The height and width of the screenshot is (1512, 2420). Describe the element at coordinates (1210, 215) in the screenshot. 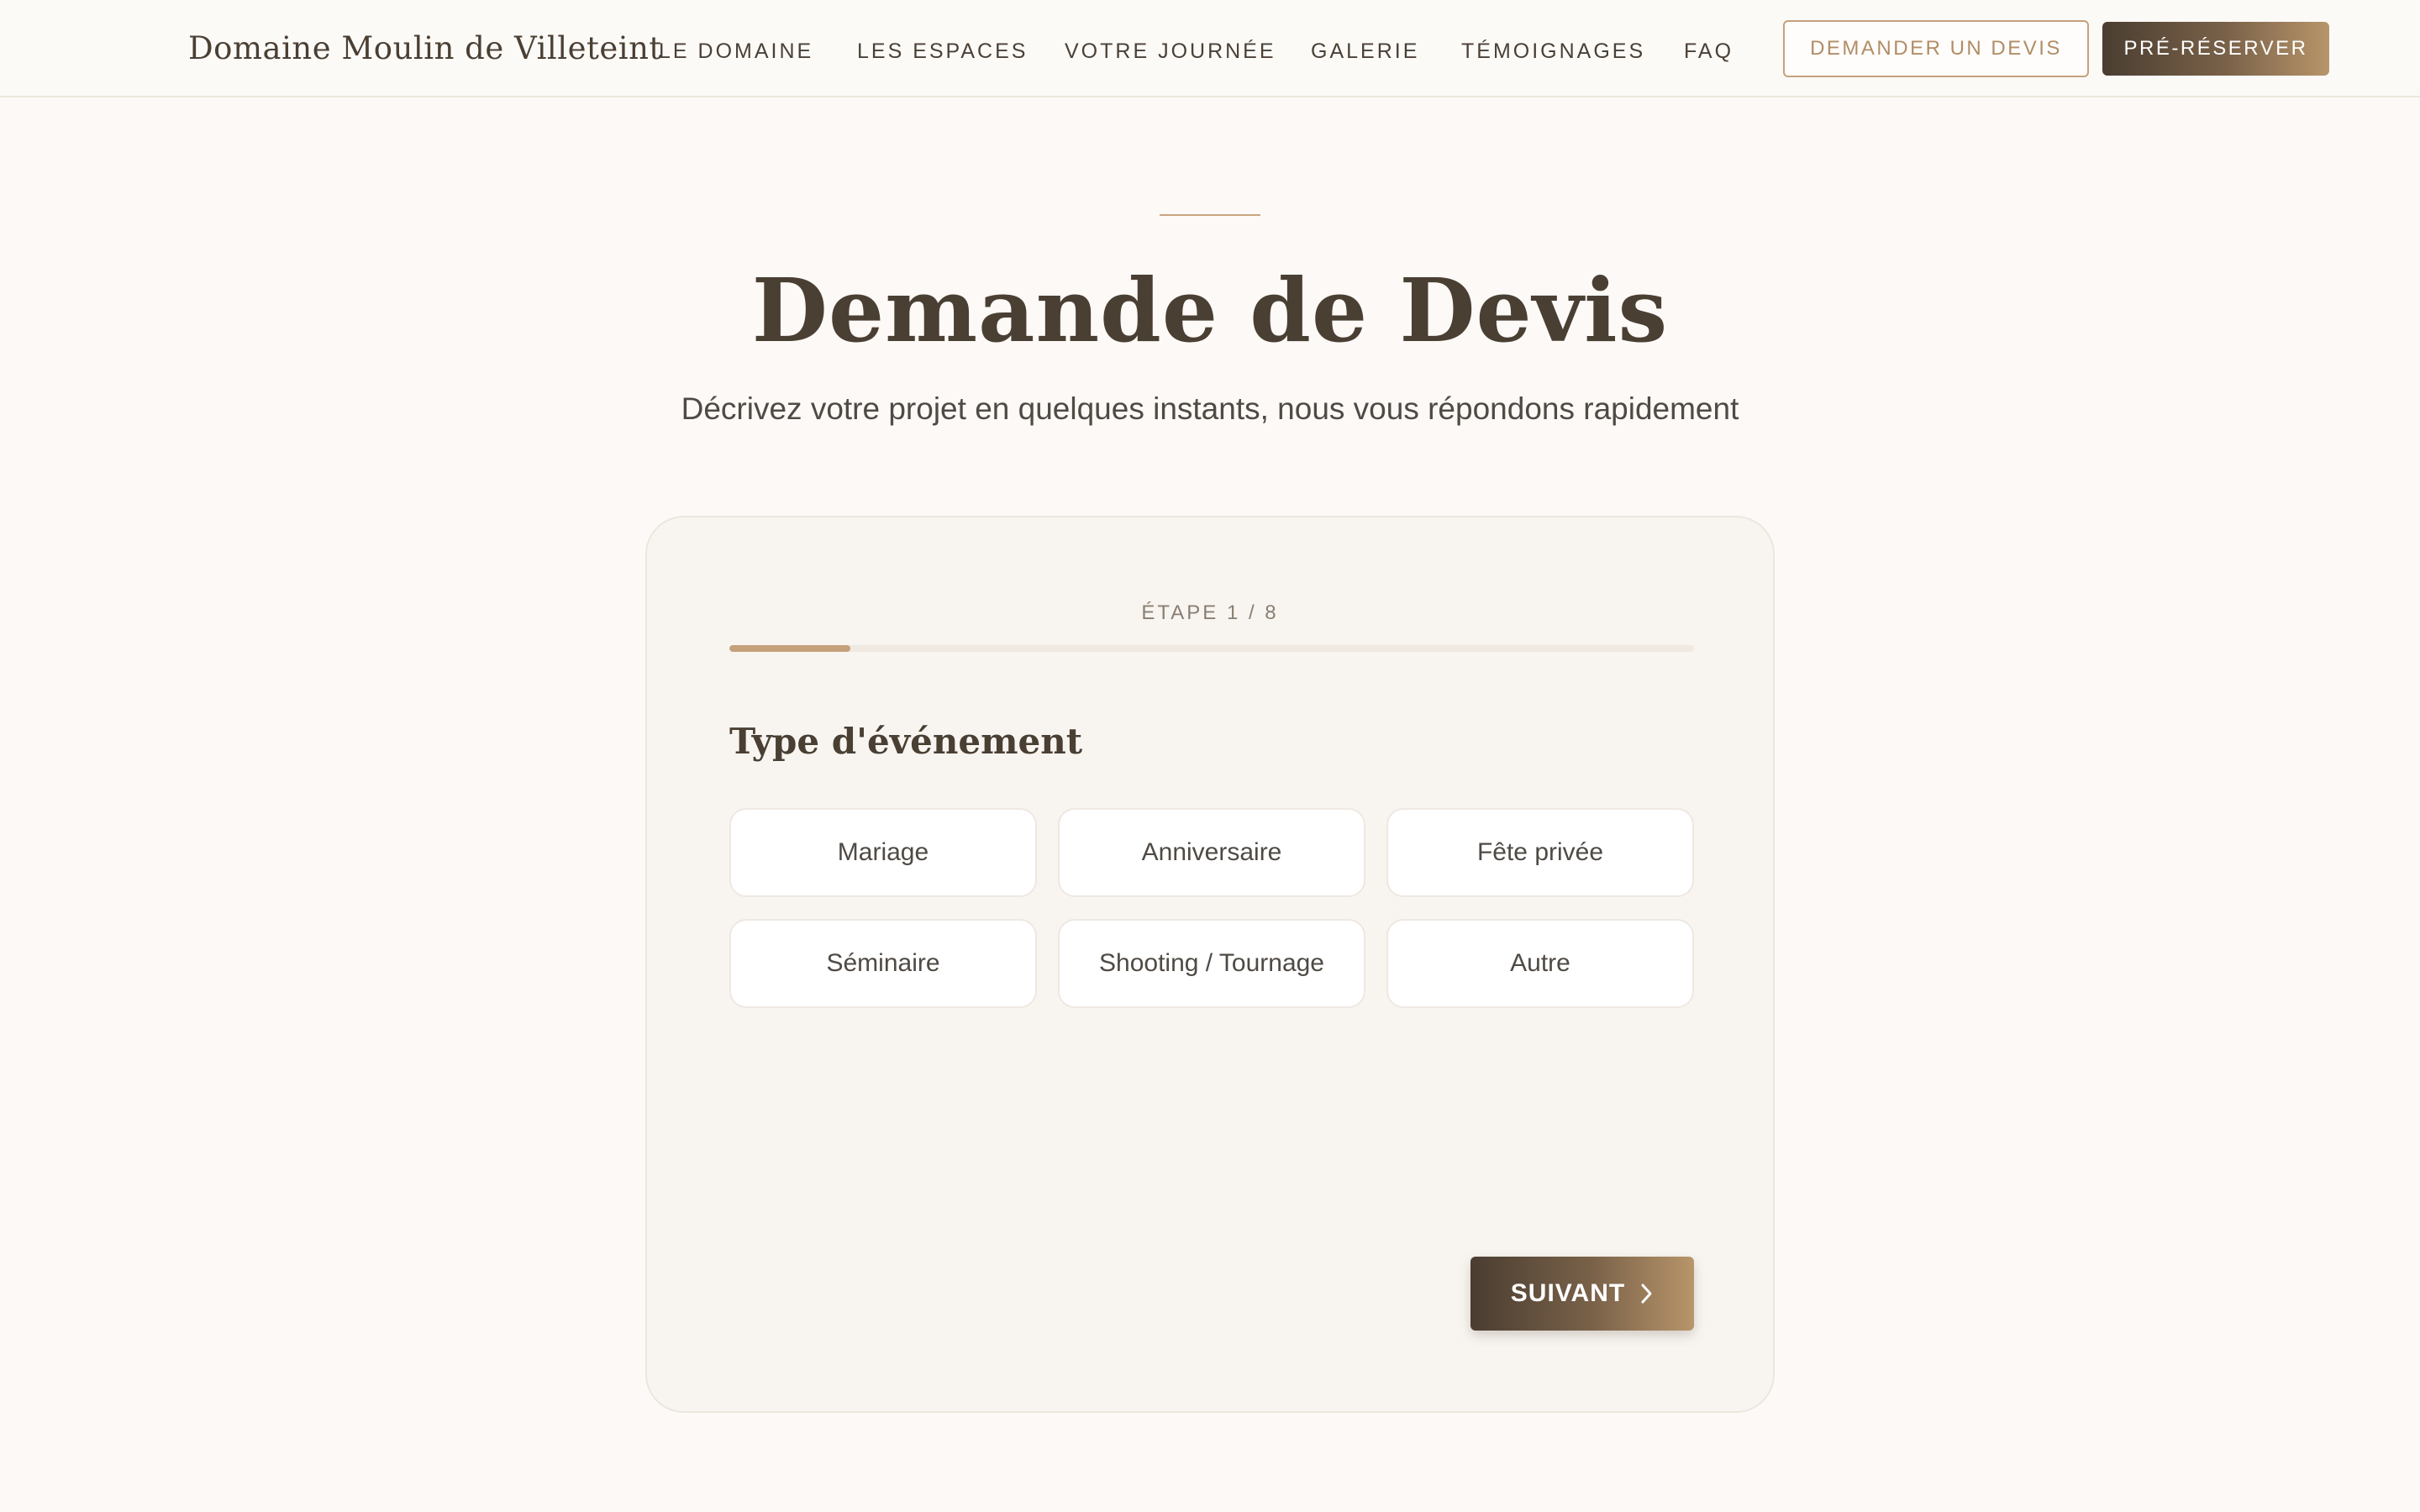

I see `decorative-divider` at that location.